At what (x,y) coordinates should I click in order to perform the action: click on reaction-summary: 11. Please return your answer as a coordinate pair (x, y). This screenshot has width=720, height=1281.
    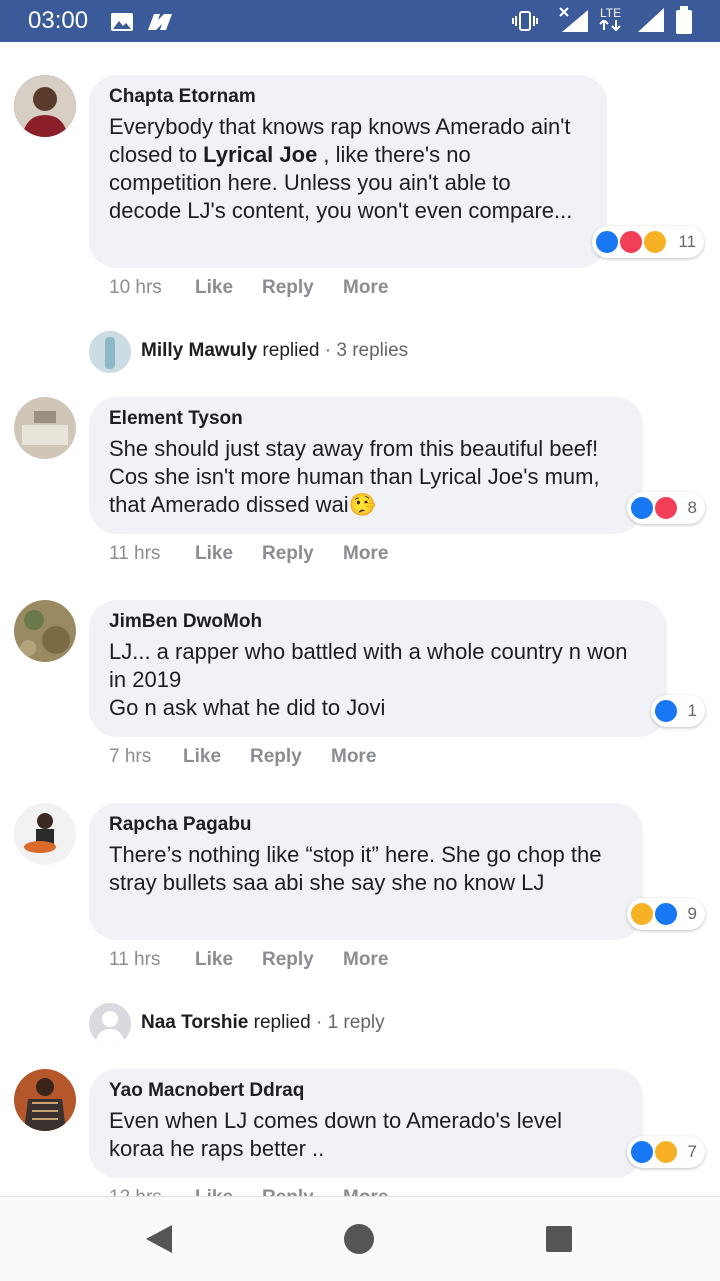
    Looking at the image, I should click on (648, 242).